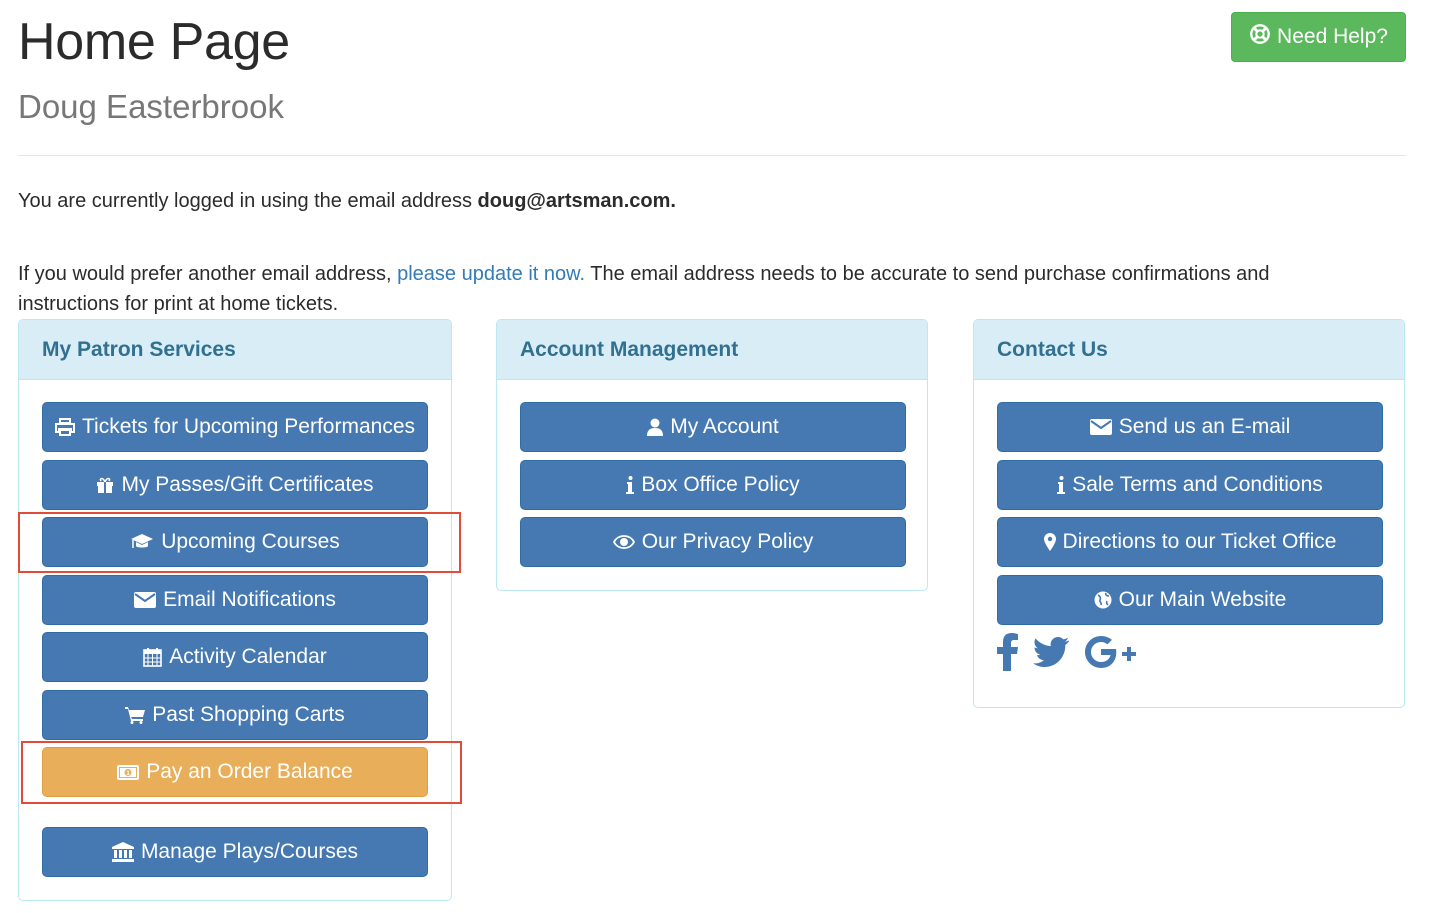 The width and height of the screenshot is (1440, 913). What do you see at coordinates (1049, 542) in the screenshot?
I see `map-marker-icon` at bounding box center [1049, 542].